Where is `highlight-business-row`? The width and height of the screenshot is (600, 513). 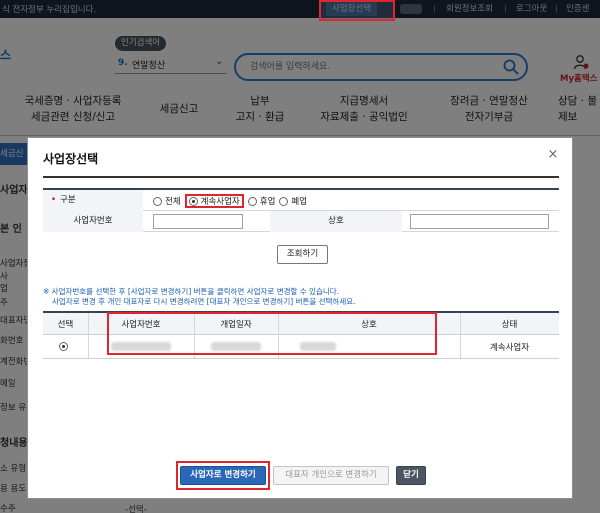 highlight-business-row is located at coordinates (272, 333).